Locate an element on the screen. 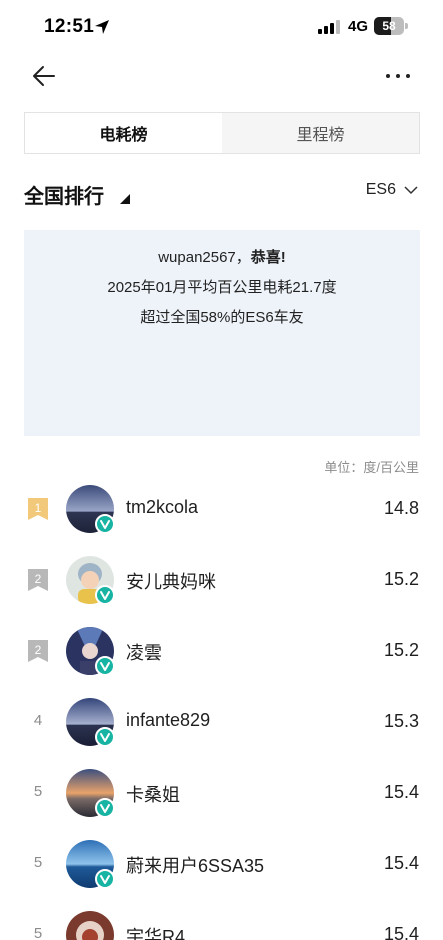 This screenshot has width=443, height=940. ranking-tabs: 电耗榜 里程榜 is located at coordinates (222, 133).